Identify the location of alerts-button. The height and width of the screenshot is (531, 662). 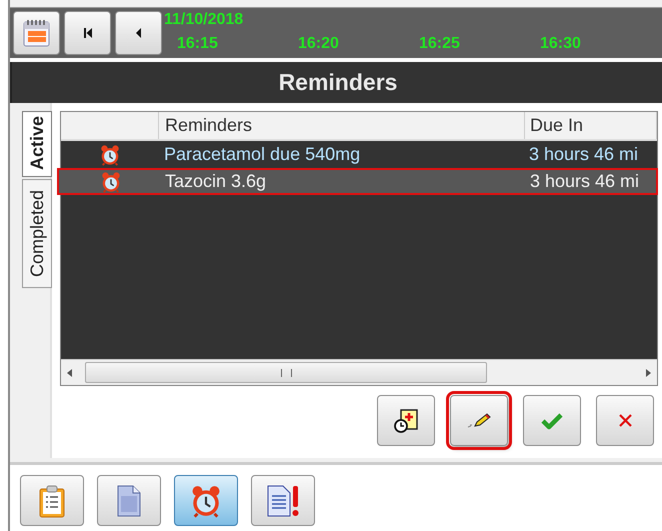
(283, 500).